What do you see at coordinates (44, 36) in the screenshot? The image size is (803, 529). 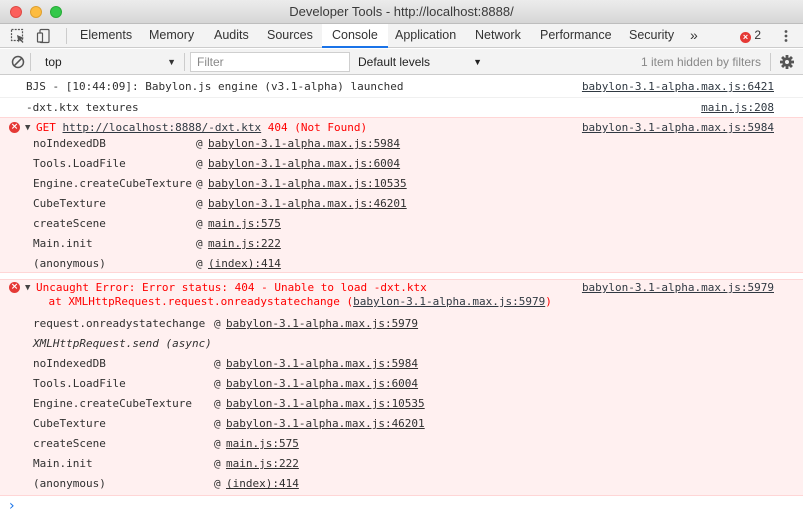 I see `device-toolbar-icon` at bounding box center [44, 36].